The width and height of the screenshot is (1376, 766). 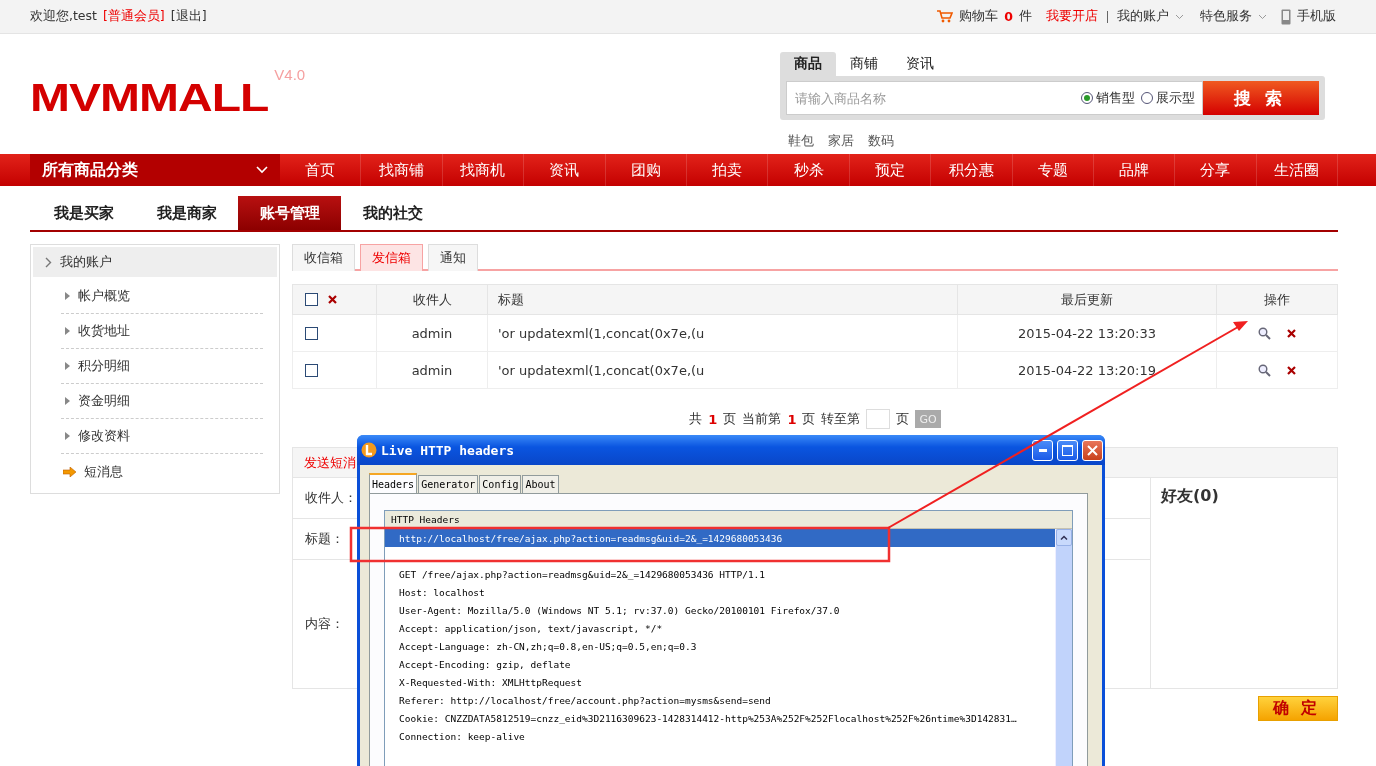 I want to click on member-level-link: [普通会员], so click(x=134, y=16).